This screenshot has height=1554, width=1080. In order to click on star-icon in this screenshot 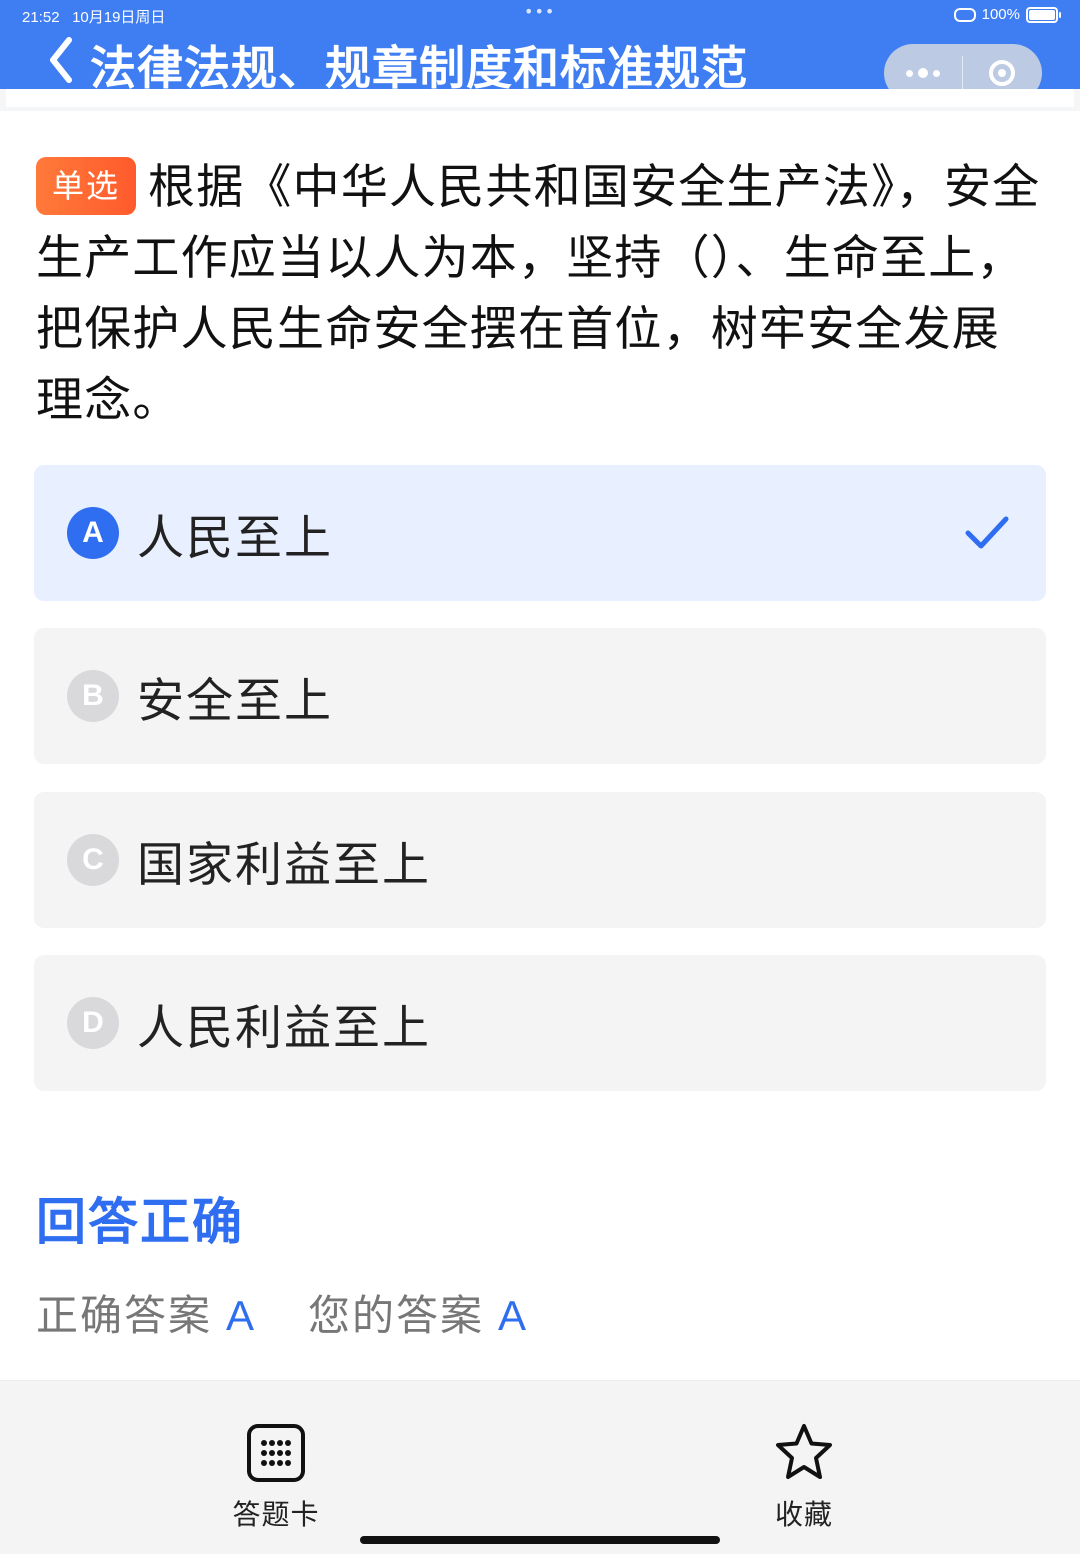, I will do `click(804, 1451)`.